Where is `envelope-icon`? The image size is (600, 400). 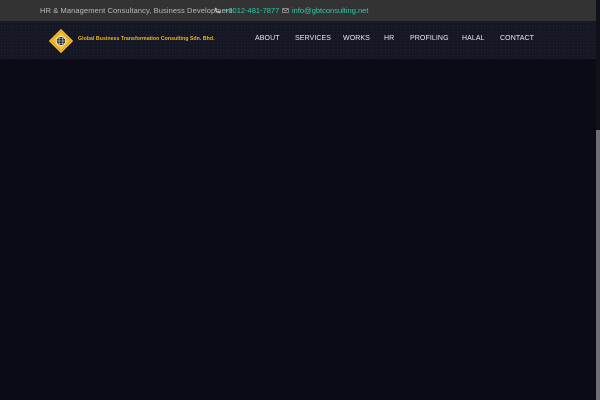
envelope-icon is located at coordinates (285, 10).